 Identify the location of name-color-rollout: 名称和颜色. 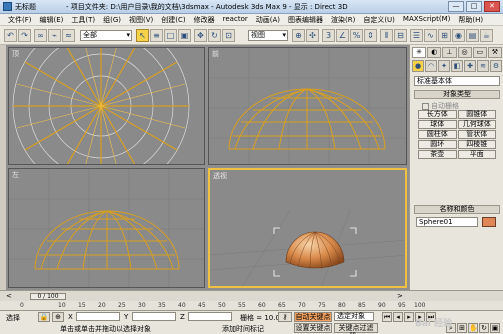
(457, 209).